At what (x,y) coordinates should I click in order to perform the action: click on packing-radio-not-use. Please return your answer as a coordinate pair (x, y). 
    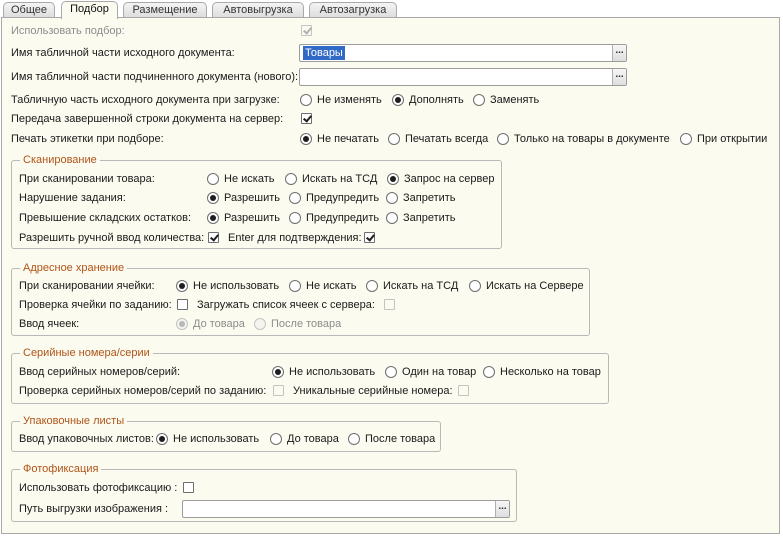
    Looking at the image, I should click on (162, 439).